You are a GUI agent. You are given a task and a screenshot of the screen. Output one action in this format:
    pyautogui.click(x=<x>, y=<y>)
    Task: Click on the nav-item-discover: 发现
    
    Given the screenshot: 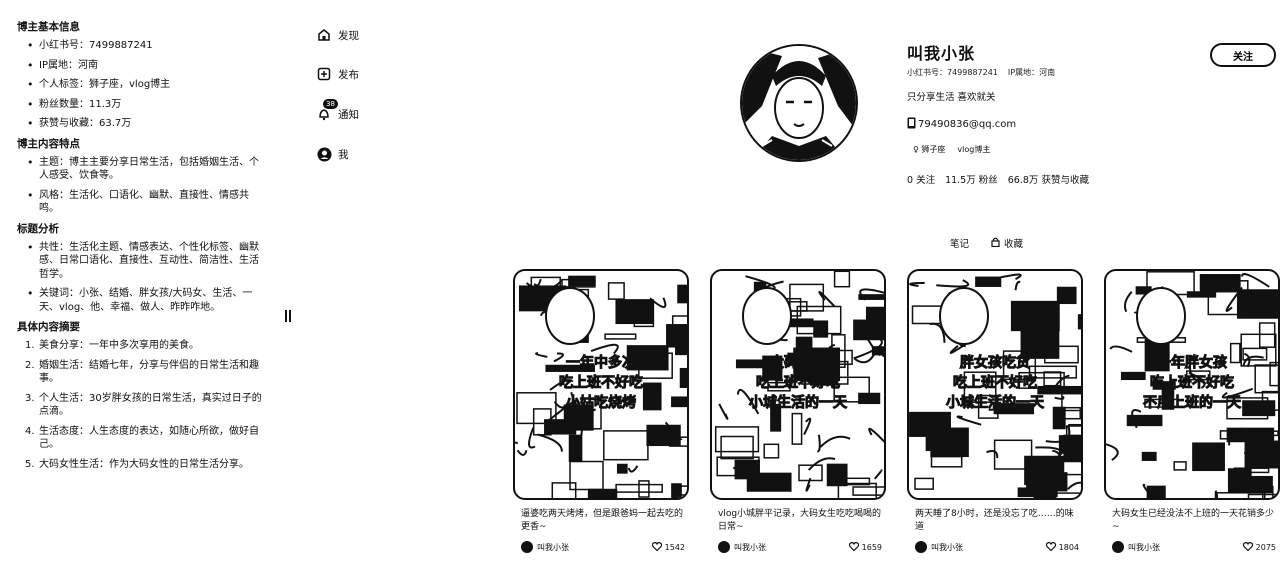 What is the action you would take?
    pyautogui.click(x=337, y=35)
    